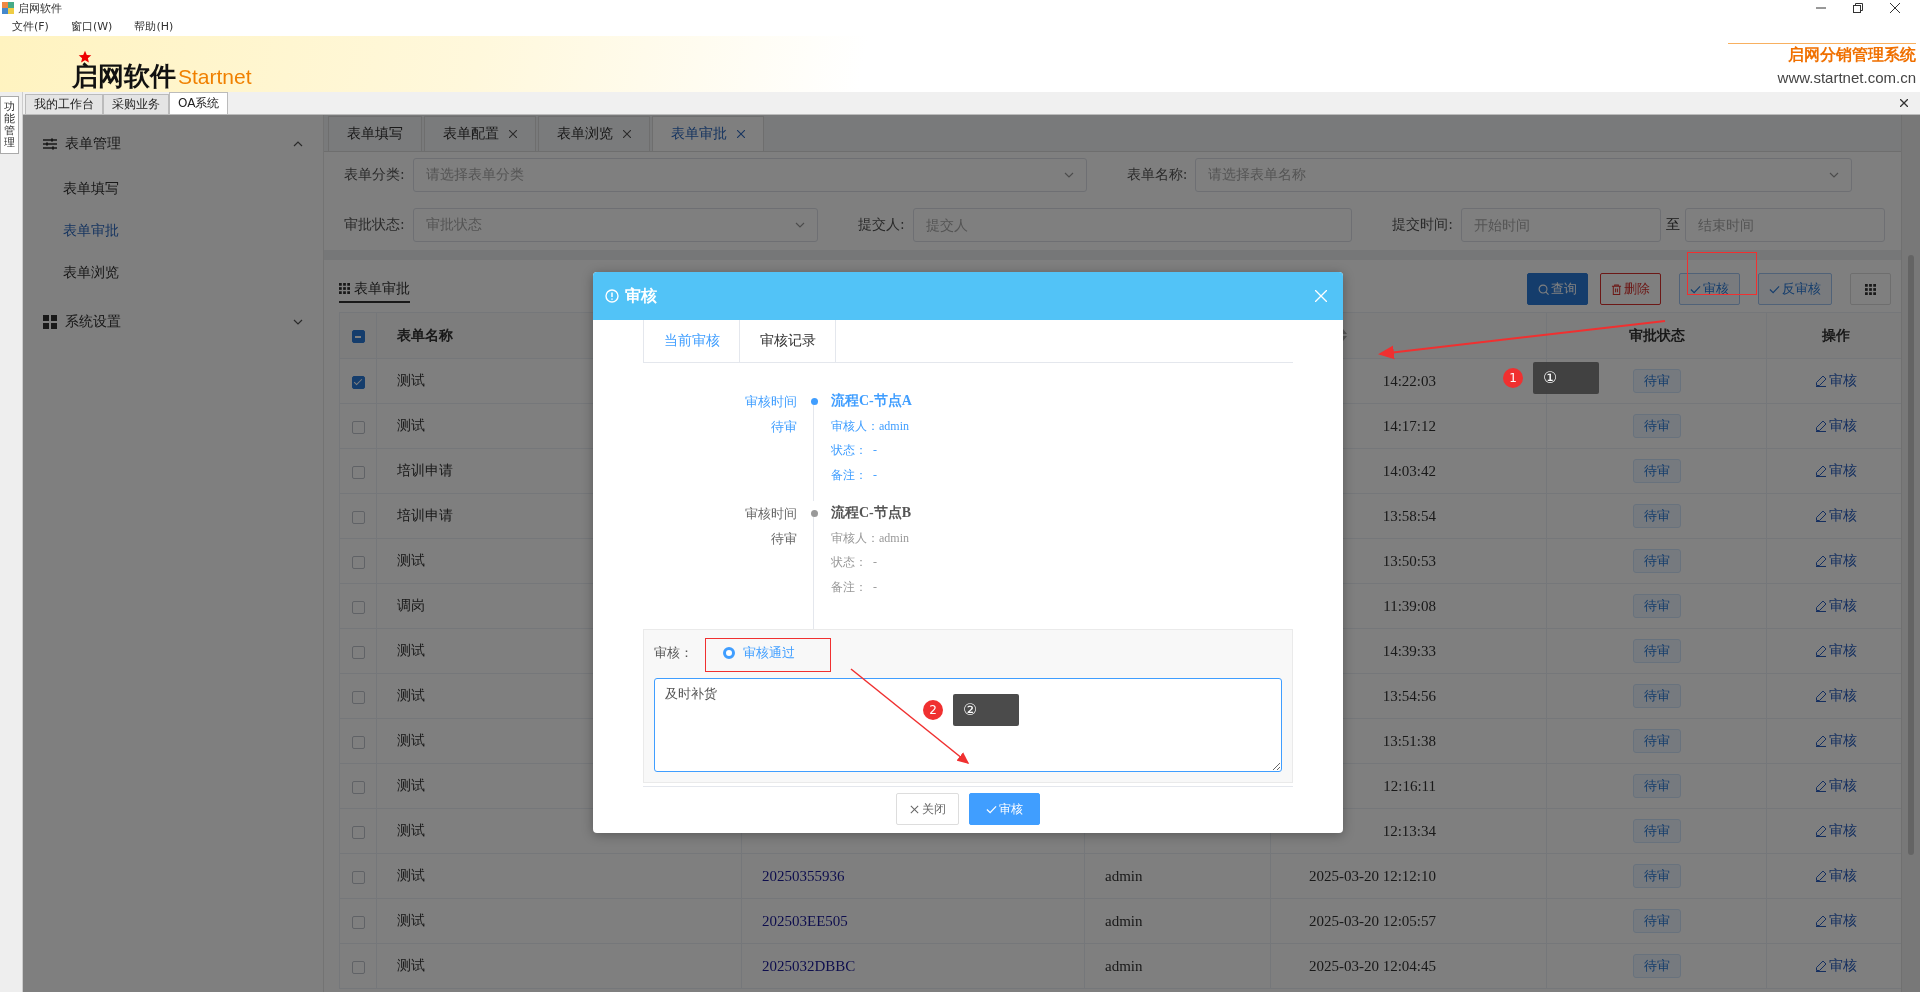  What do you see at coordinates (803, 875) in the screenshot?
I see `form-number-link: 20250355936` at bounding box center [803, 875].